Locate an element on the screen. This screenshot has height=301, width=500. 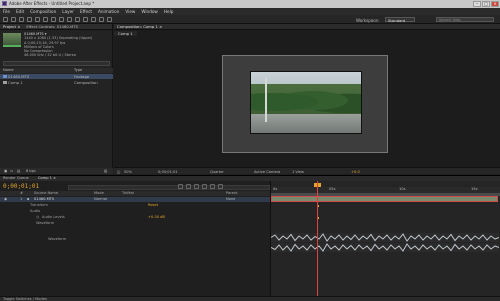
project-tabs: Project × Effect Controls: 01460.MTS is located at coordinates (56, 27).